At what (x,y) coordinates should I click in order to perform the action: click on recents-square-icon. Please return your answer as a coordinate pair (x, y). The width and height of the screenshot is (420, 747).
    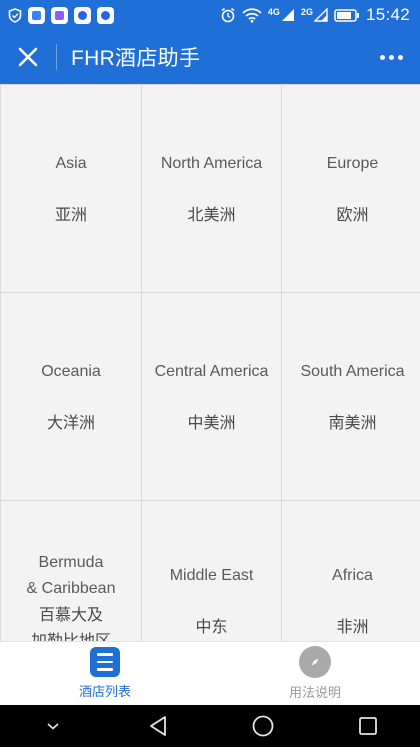
    Looking at the image, I should click on (367, 726).